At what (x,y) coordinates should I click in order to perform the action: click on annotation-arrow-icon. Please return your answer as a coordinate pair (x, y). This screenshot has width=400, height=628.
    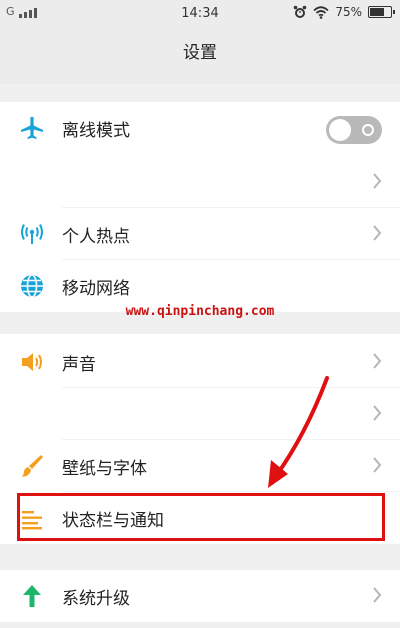
    Looking at the image, I should click on (298, 432).